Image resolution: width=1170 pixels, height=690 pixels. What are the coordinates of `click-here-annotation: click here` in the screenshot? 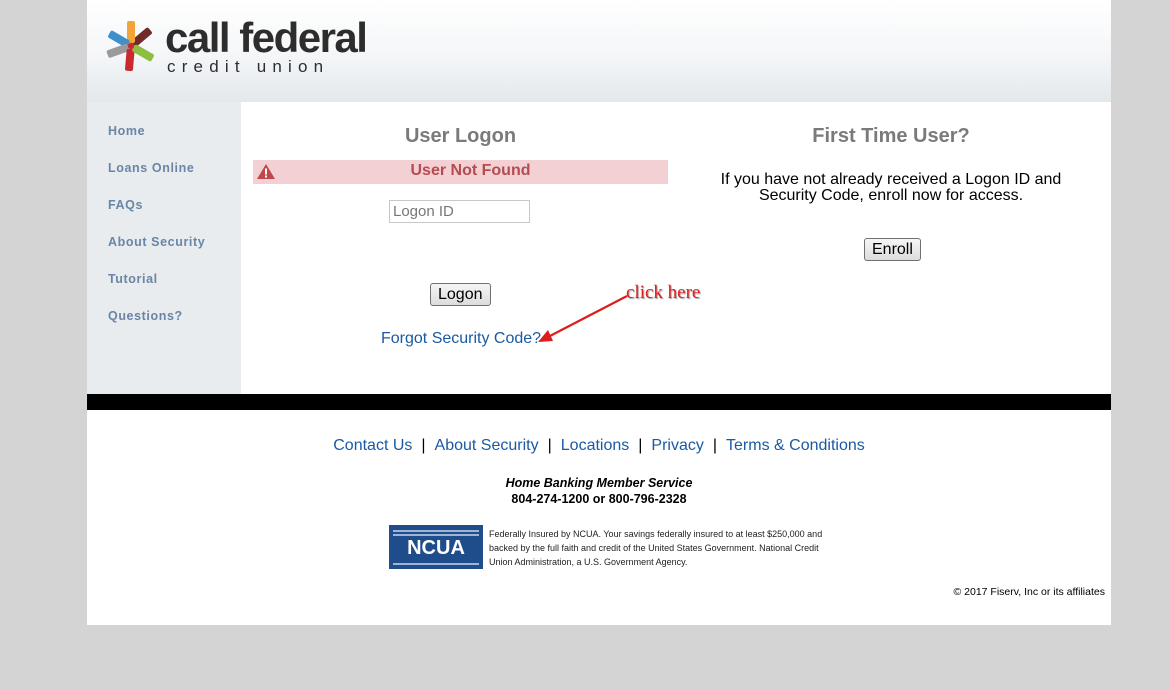 It's located at (663, 292).